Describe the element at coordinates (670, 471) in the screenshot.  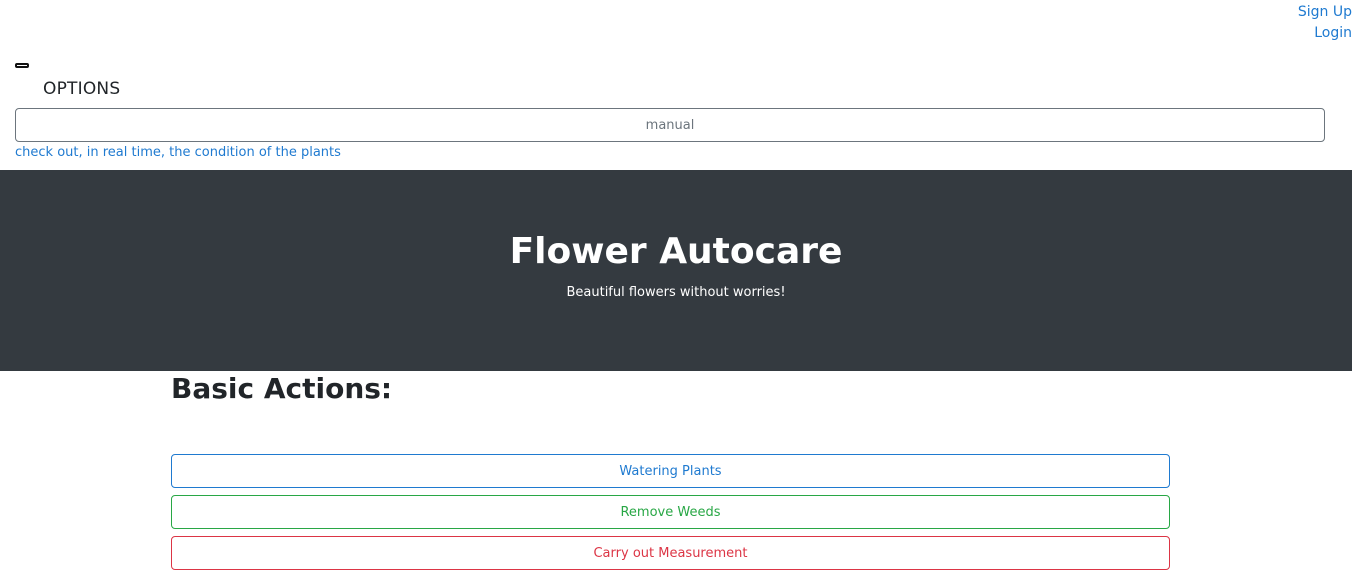
I see `watering-plants-button: Watering Plants` at that location.